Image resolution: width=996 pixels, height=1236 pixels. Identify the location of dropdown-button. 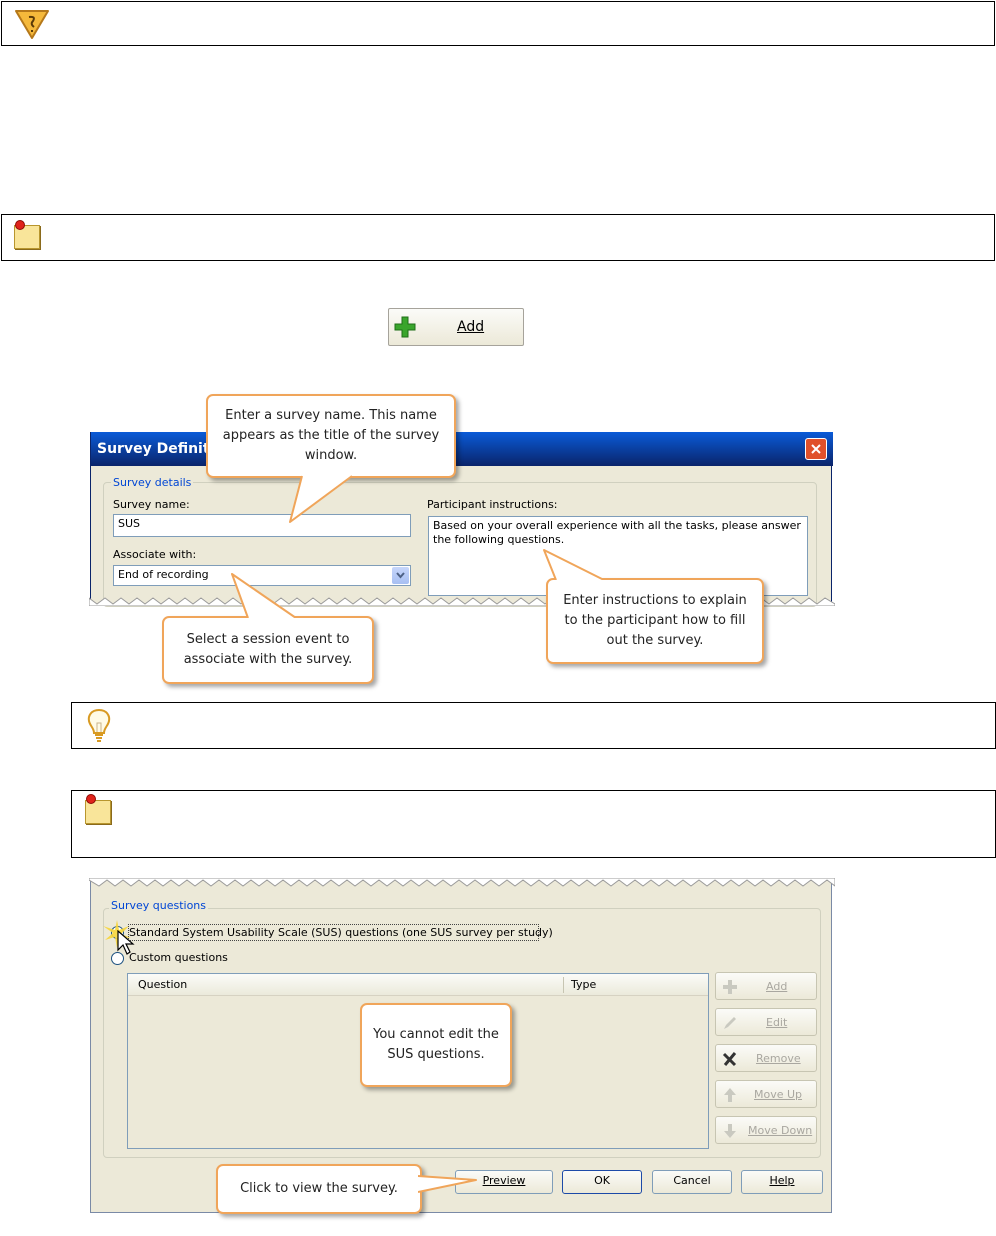
(400, 575).